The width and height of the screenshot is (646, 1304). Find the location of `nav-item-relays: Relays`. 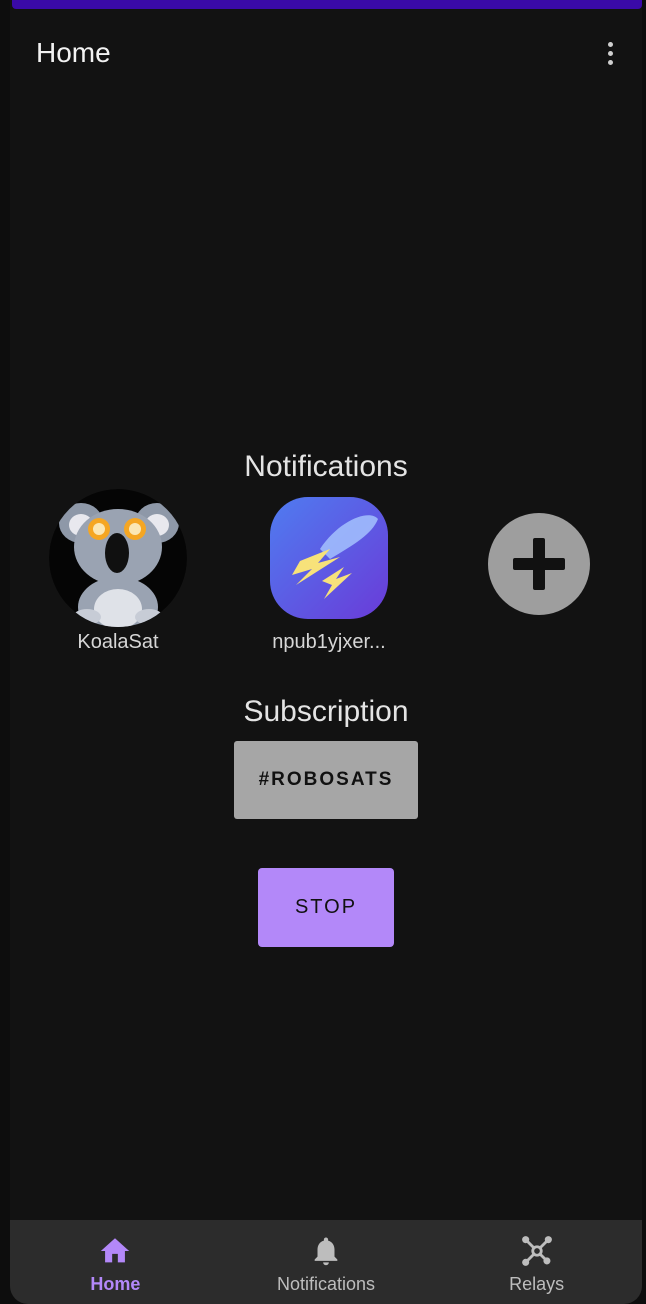

nav-item-relays: Relays is located at coordinates (536, 1262).